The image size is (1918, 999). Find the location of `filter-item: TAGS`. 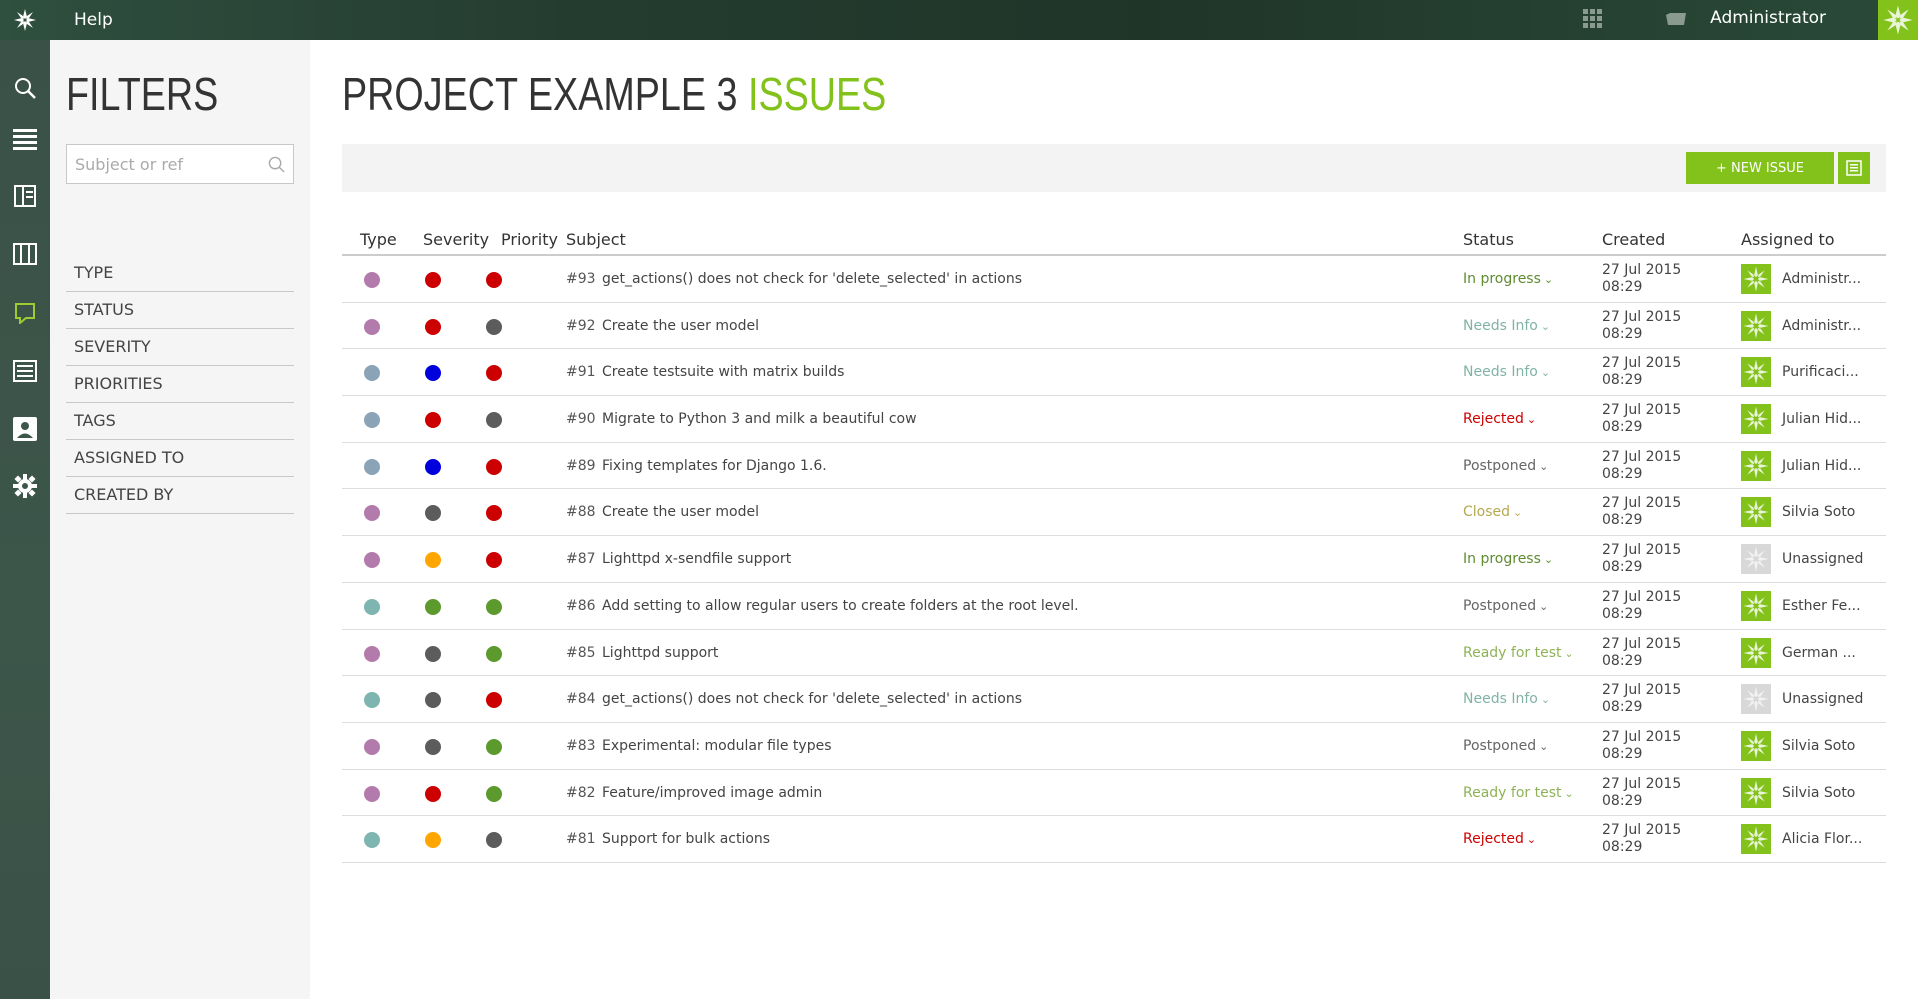

filter-item: TAGS is located at coordinates (180, 421).